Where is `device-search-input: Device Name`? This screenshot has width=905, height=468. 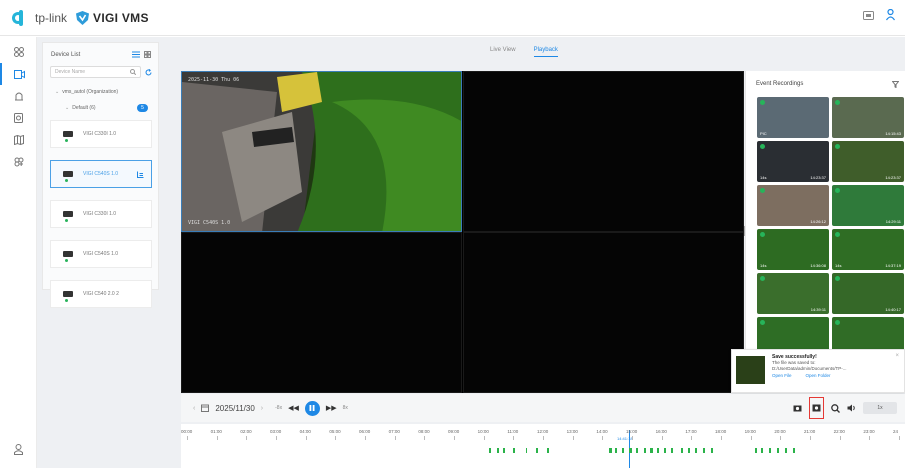
device-search-input: Device Name is located at coordinates (95, 72).